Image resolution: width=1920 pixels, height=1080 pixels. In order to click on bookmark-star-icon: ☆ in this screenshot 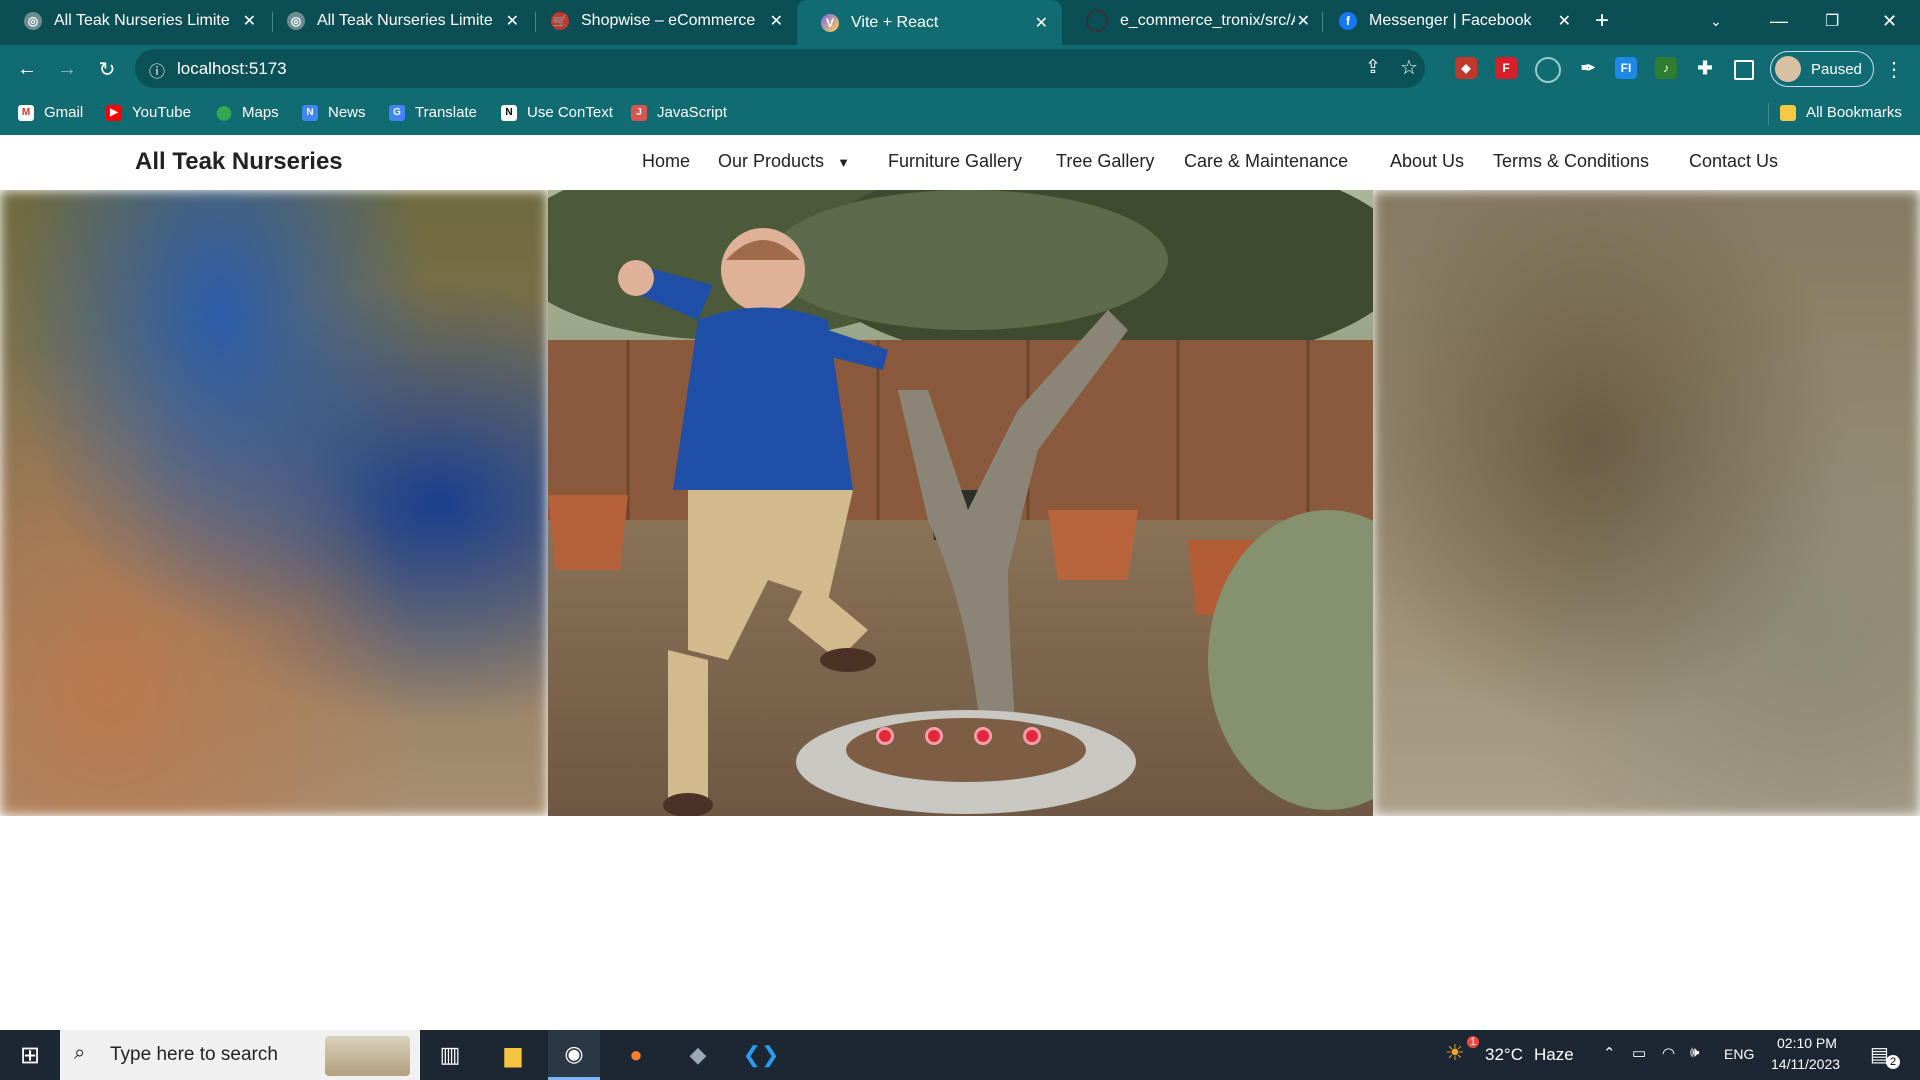, I will do `click(1409, 67)`.